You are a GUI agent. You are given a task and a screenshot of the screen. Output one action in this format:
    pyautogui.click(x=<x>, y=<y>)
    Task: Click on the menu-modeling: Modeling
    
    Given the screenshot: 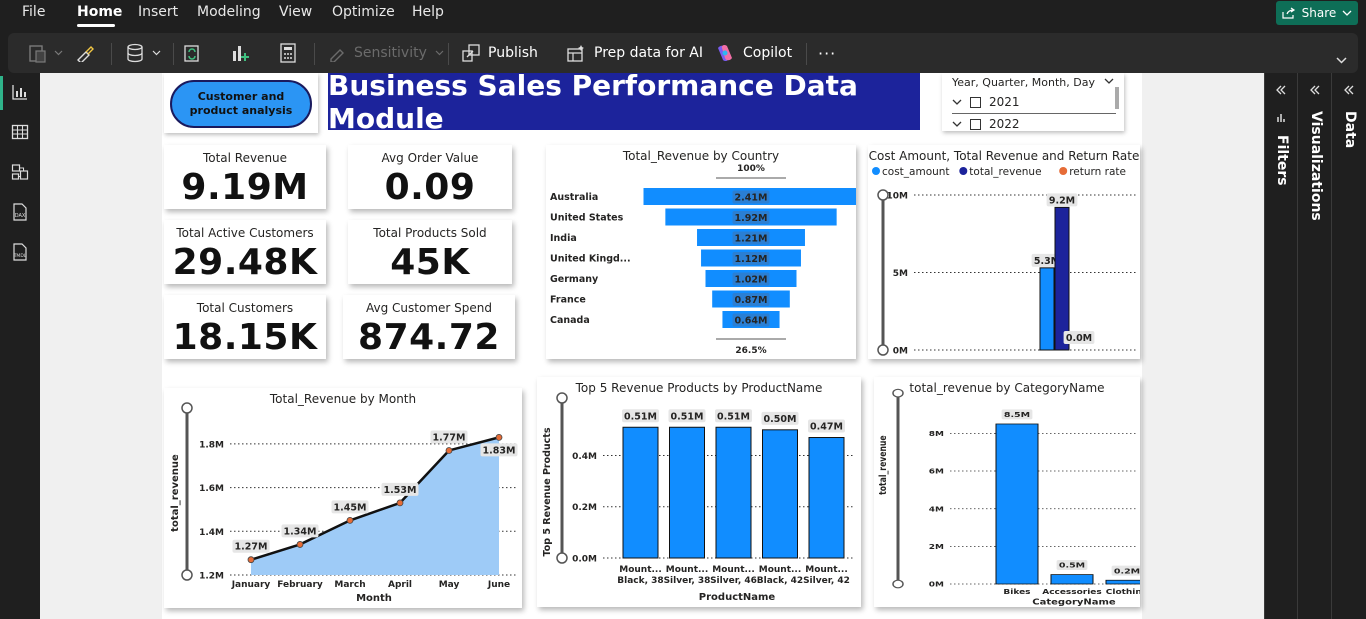 What is the action you would take?
    pyautogui.click(x=229, y=12)
    